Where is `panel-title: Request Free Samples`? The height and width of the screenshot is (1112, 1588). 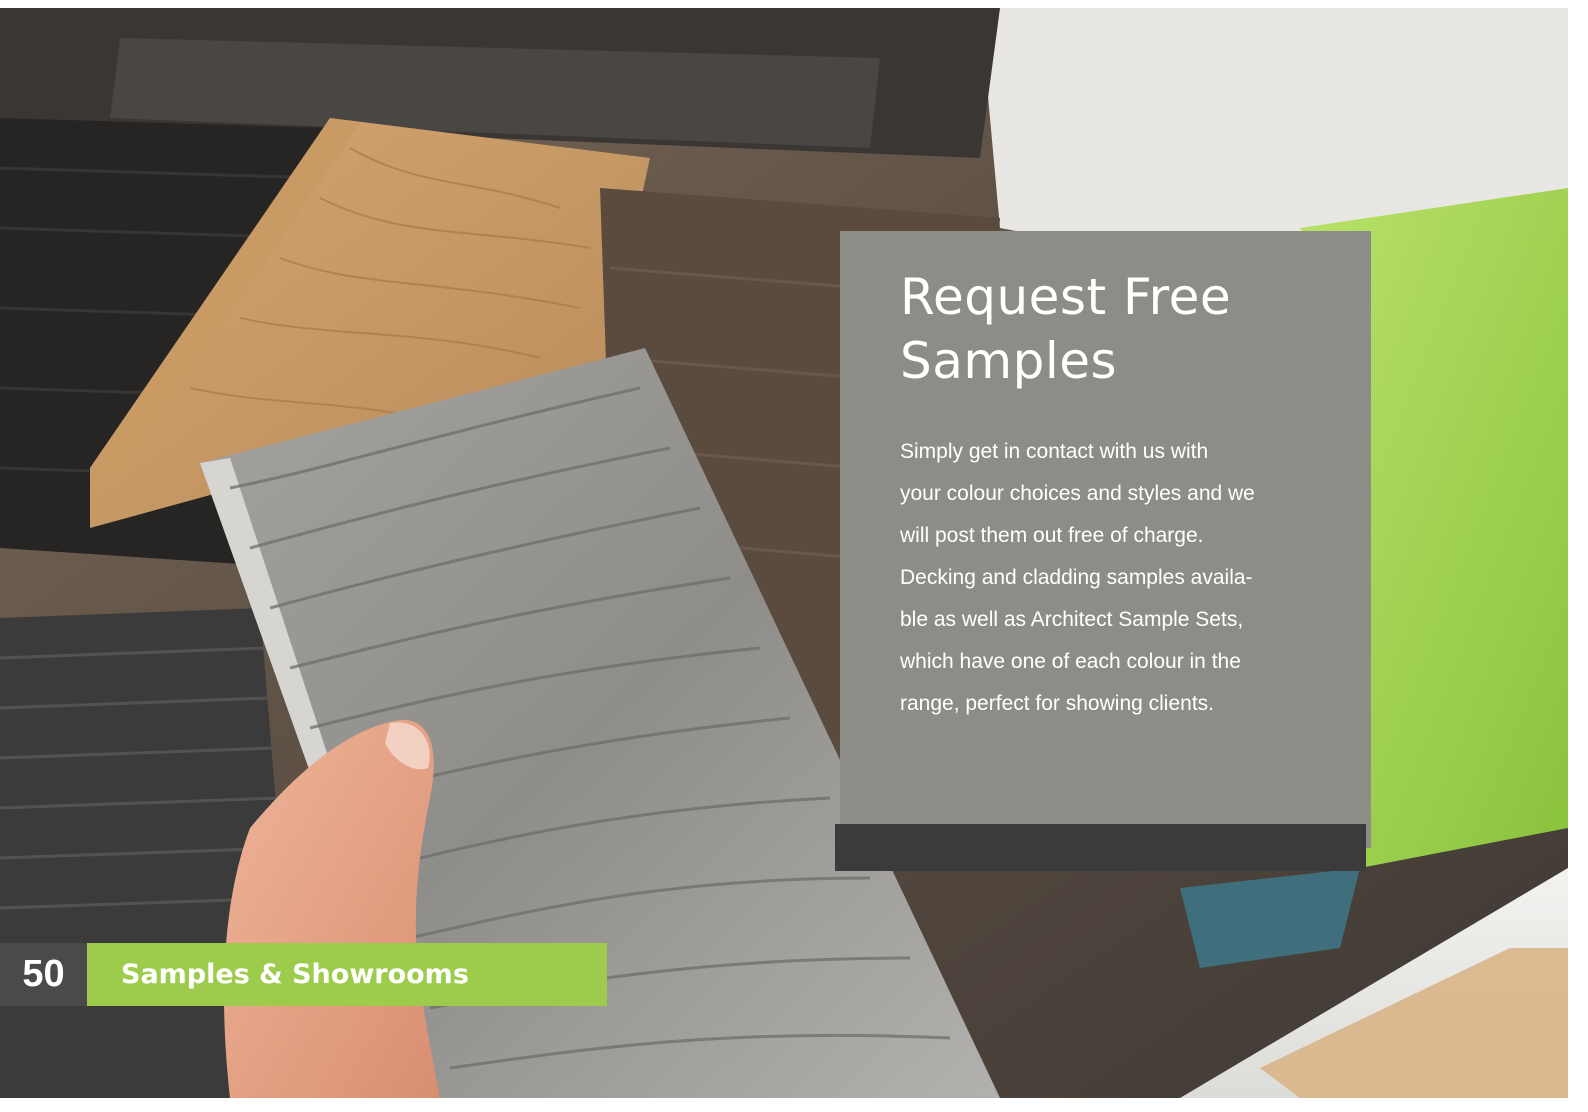
panel-title: Request Free Samples is located at coordinates (1066, 329).